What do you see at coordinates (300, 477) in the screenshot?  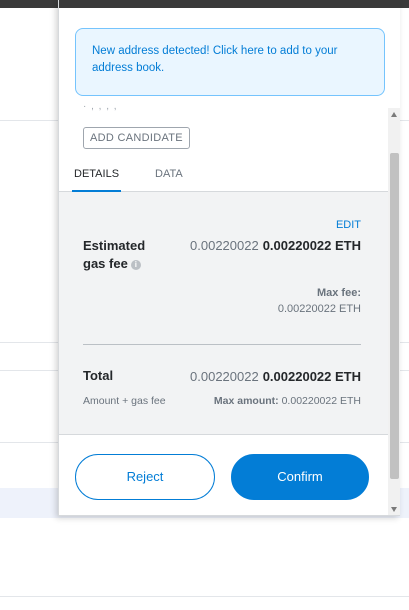 I see `confirm-button: Confirm` at bounding box center [300, 477].